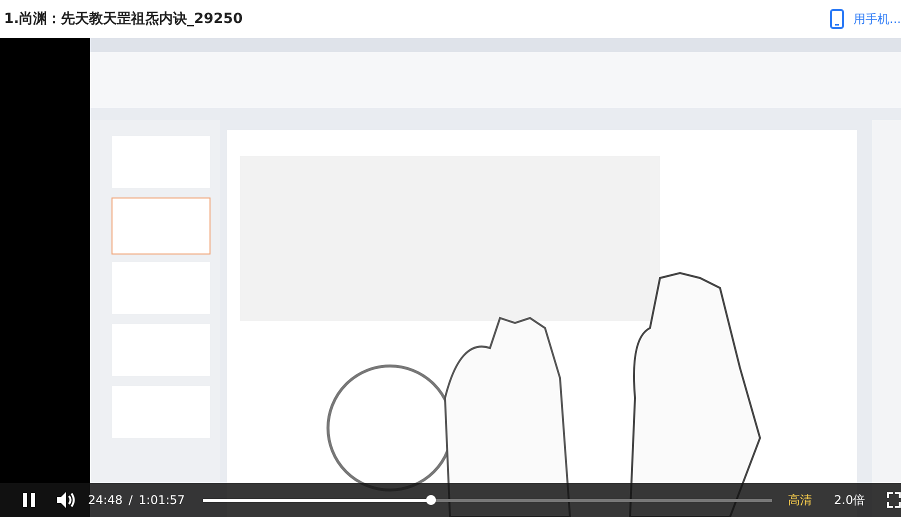 The height and width of the screenshot is (517, 901). Describe the element at coordinates (837, 19) in the screenshot. I see `phone-icon` at that location.